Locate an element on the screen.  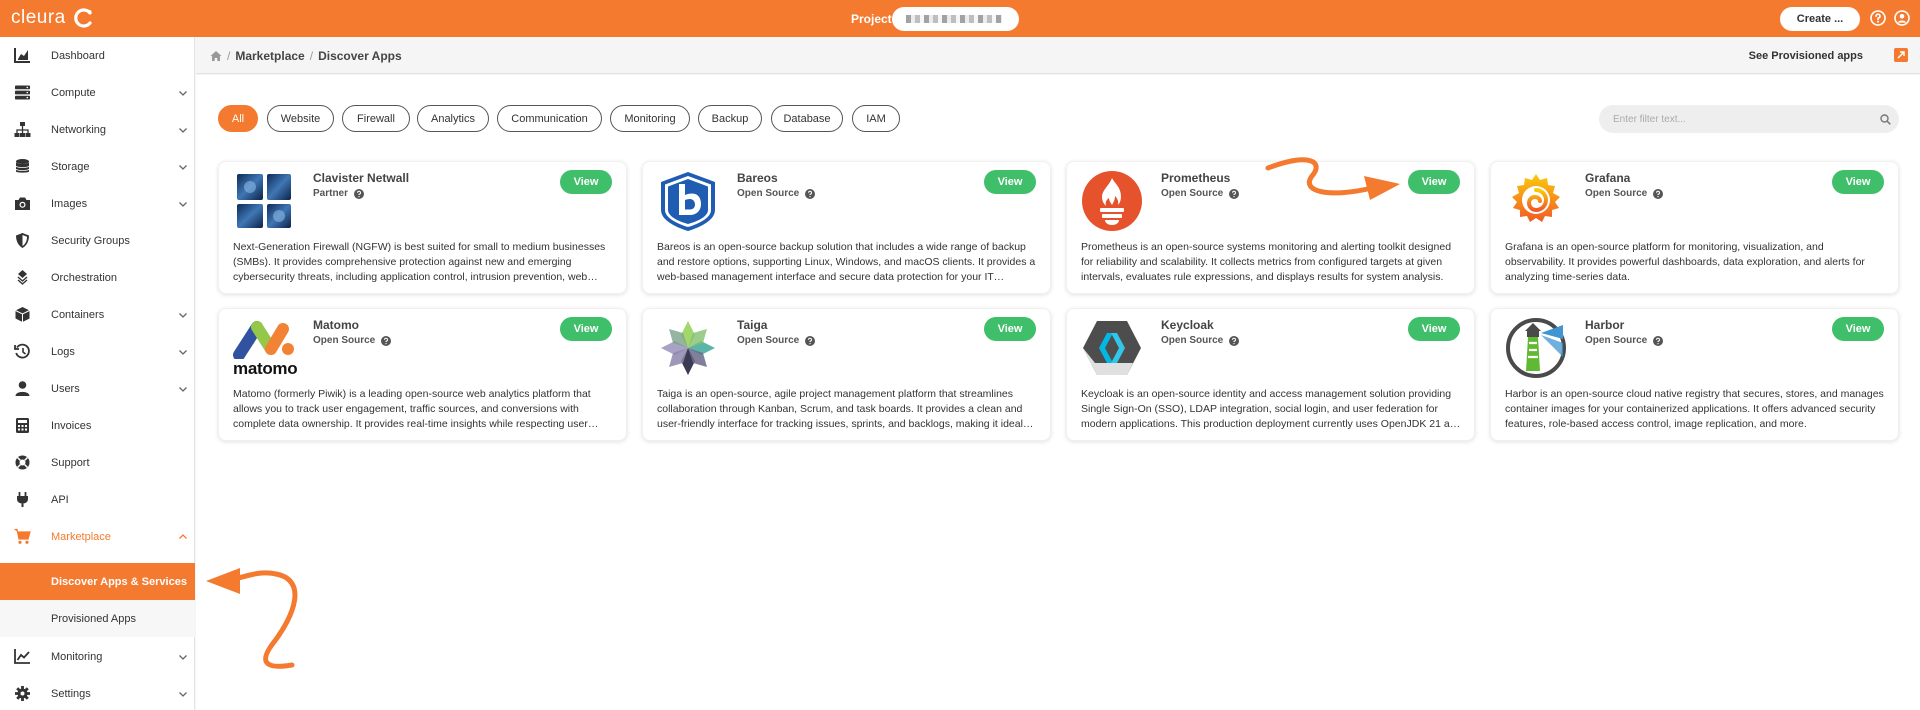
harbor-logo is located at coordinates (1536, 348).